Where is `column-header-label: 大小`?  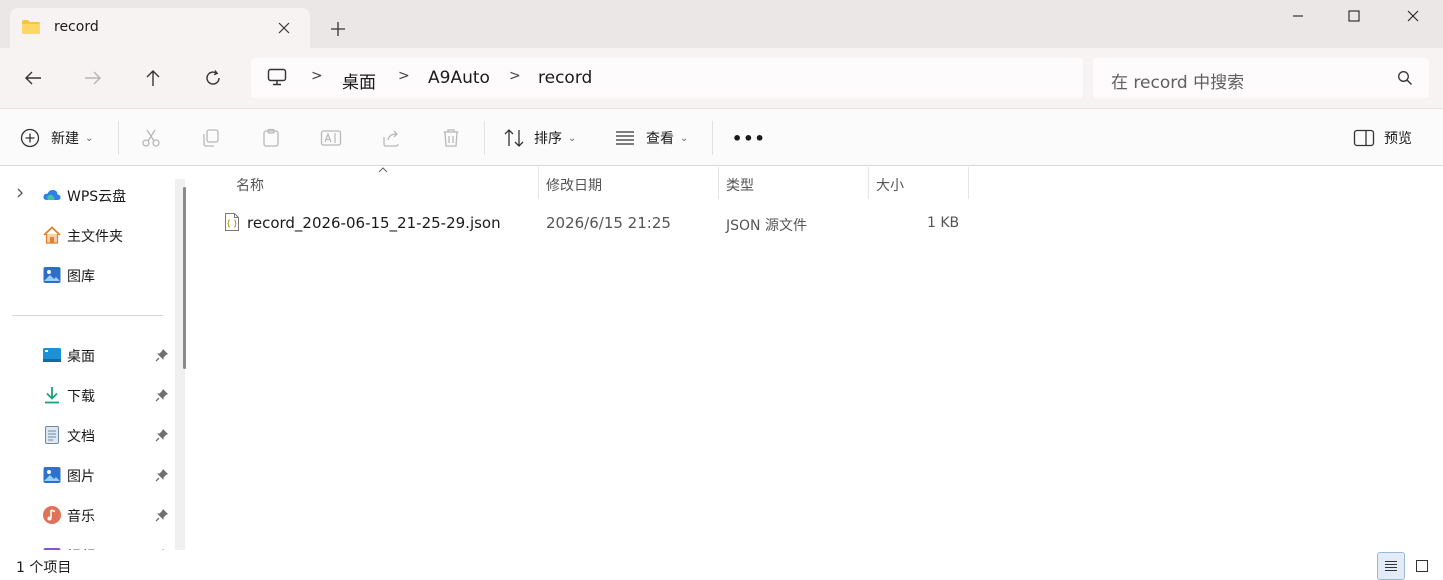 column-header-label: 大小 is located at coordinates (890, 186).